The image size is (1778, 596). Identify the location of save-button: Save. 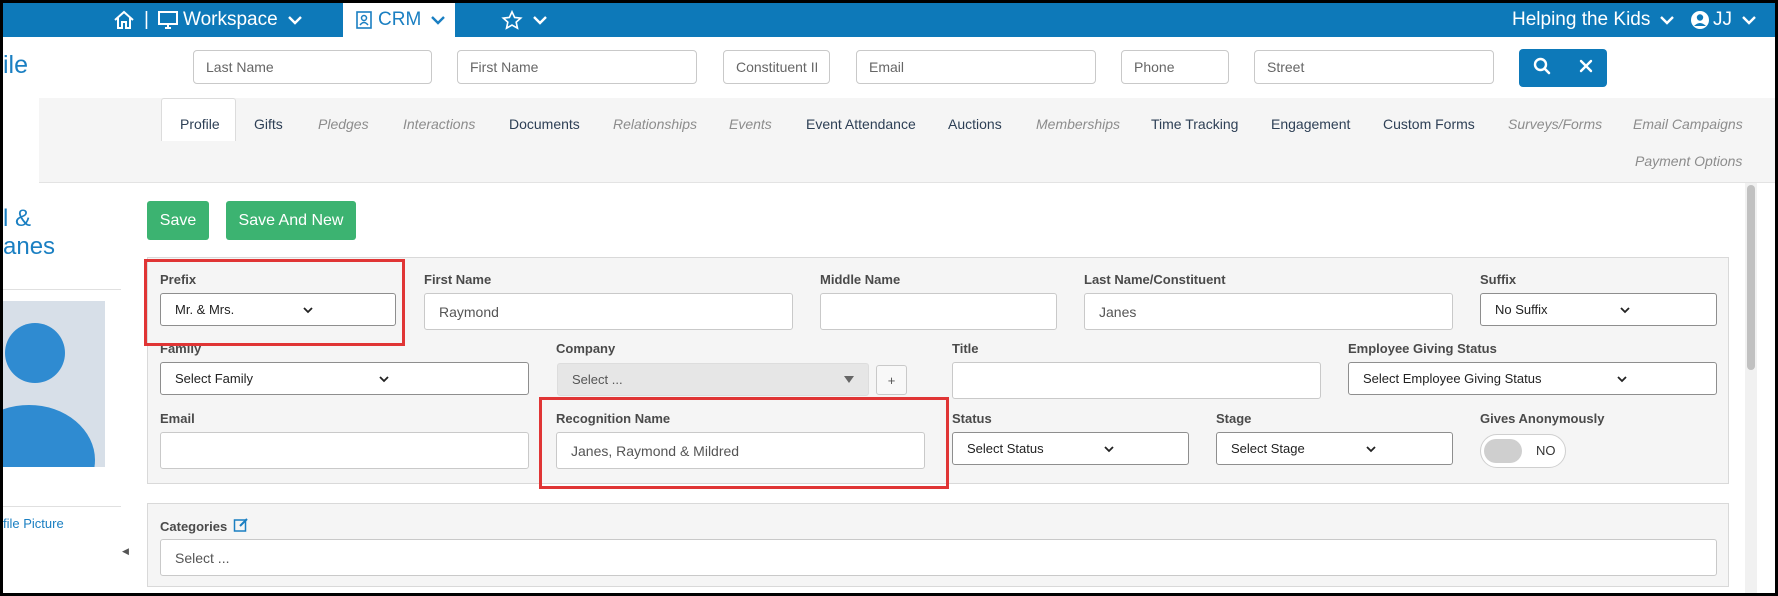
(178, 220).